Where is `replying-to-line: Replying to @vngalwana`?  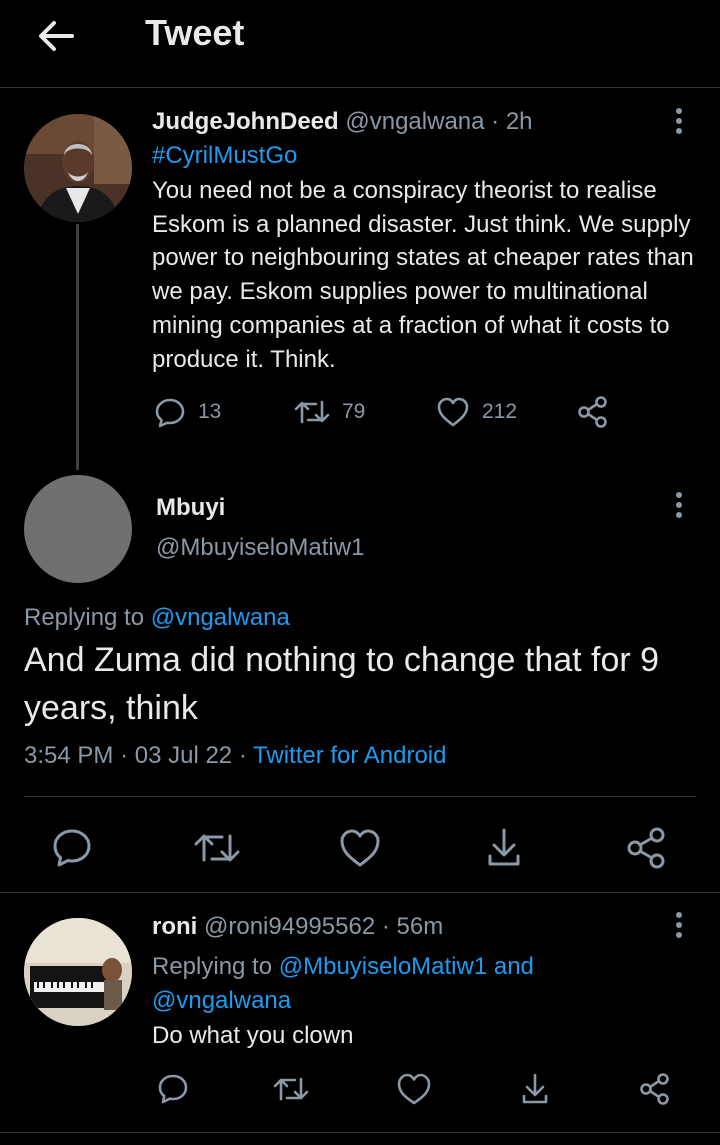 replying-to-line: Replying to @vngalwana is located at coordinates (157, 618).